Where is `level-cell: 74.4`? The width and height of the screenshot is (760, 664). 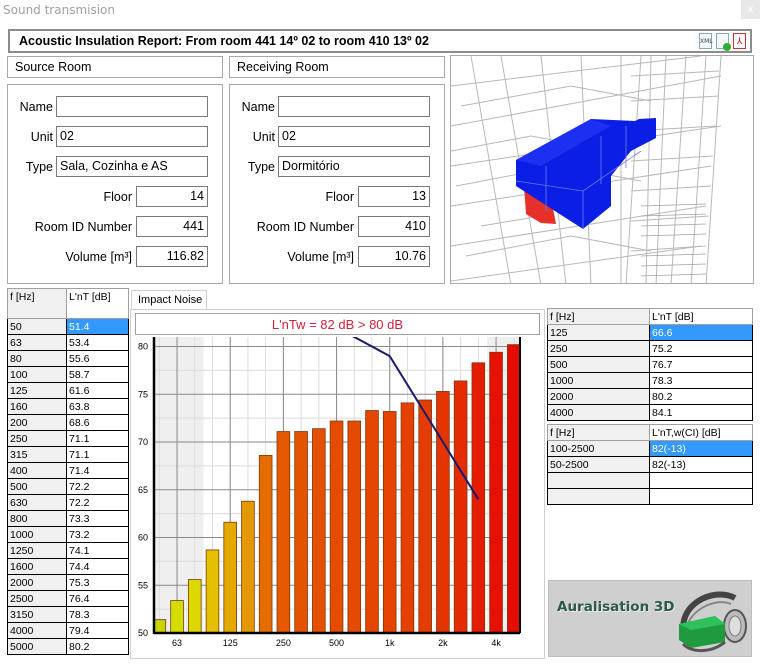 level-cell: 74.4 is located at coordinates (97, 566).